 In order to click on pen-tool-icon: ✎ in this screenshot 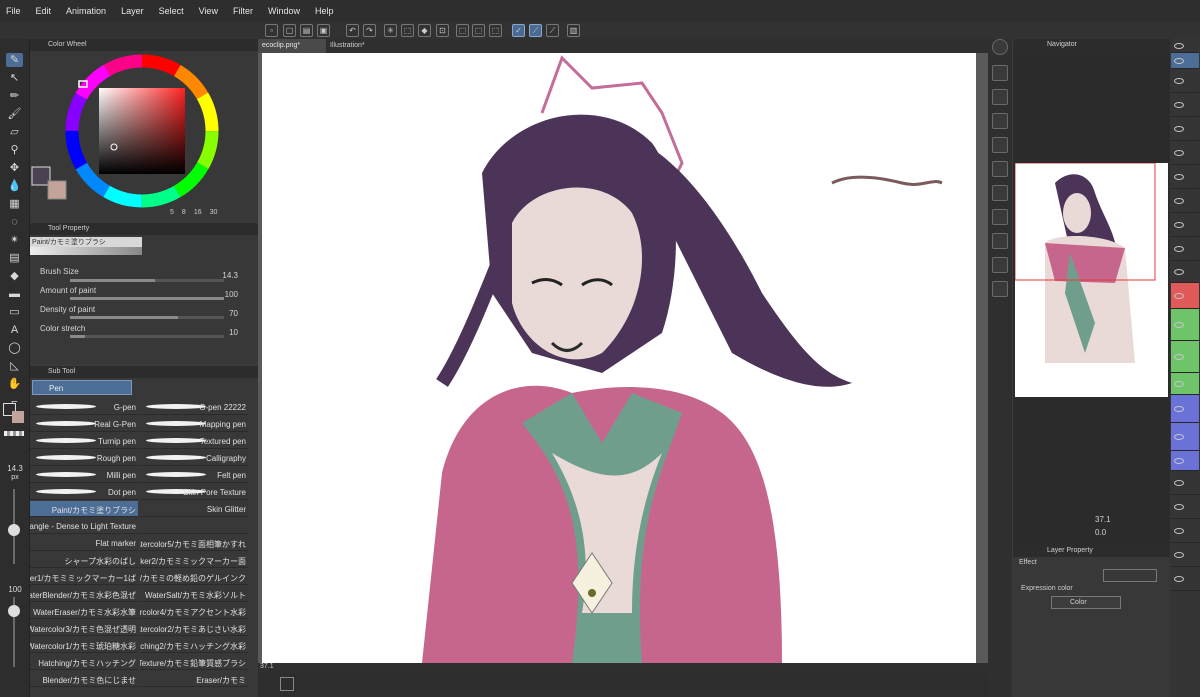, I will do `click(14, 60)`.